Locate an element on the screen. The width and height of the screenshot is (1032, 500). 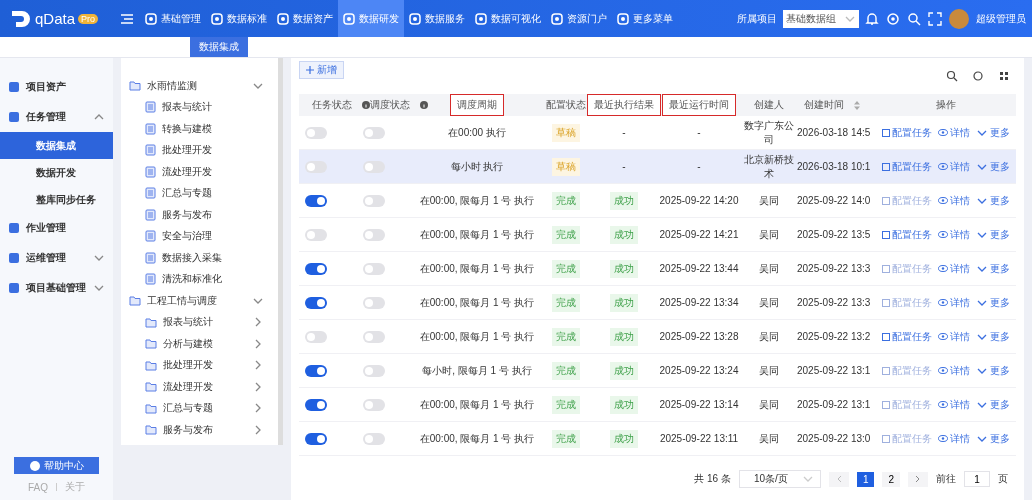
project-label: 所属项目 is located at coordinates (757, 18).